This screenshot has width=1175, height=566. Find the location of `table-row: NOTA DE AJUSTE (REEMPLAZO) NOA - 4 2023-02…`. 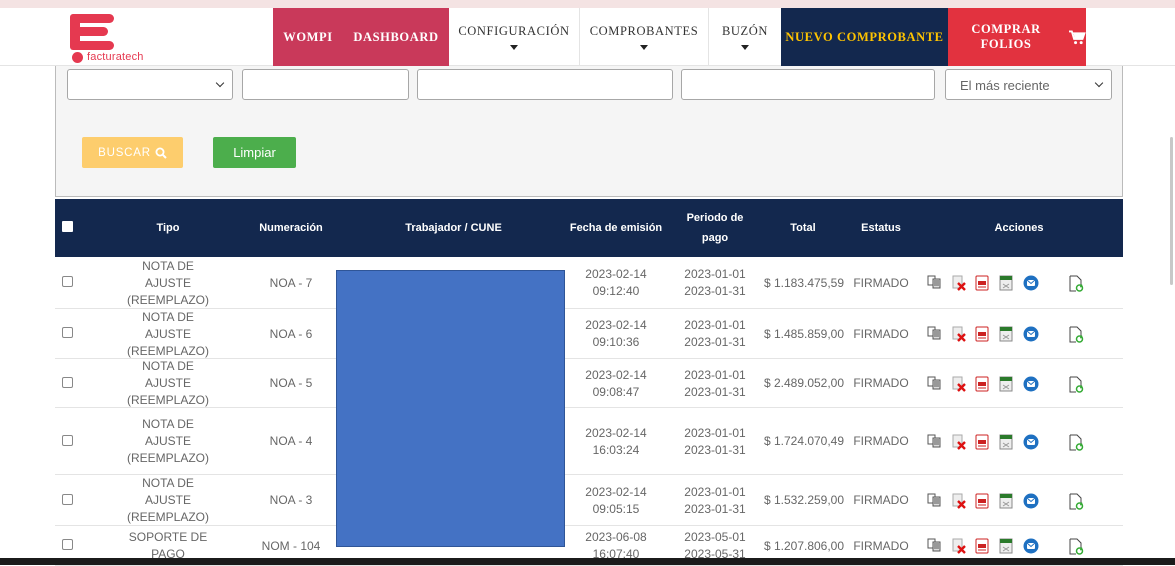

table-row: NOTA DE AJUSTE (REEMPLAZO) NOA - 4 2023-02… is located at coordinates (589, 441).